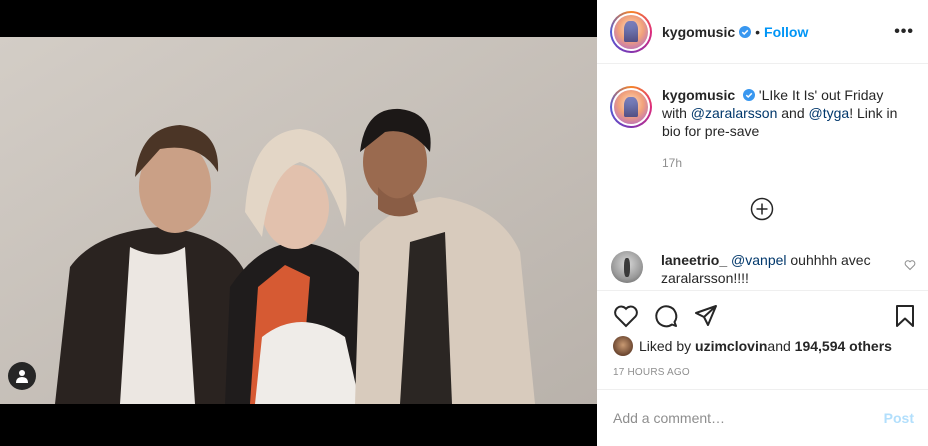 This screenshot has width=928, height=446. I want to click on post-header: kygomusic • Follow •••, so click(762, 32).